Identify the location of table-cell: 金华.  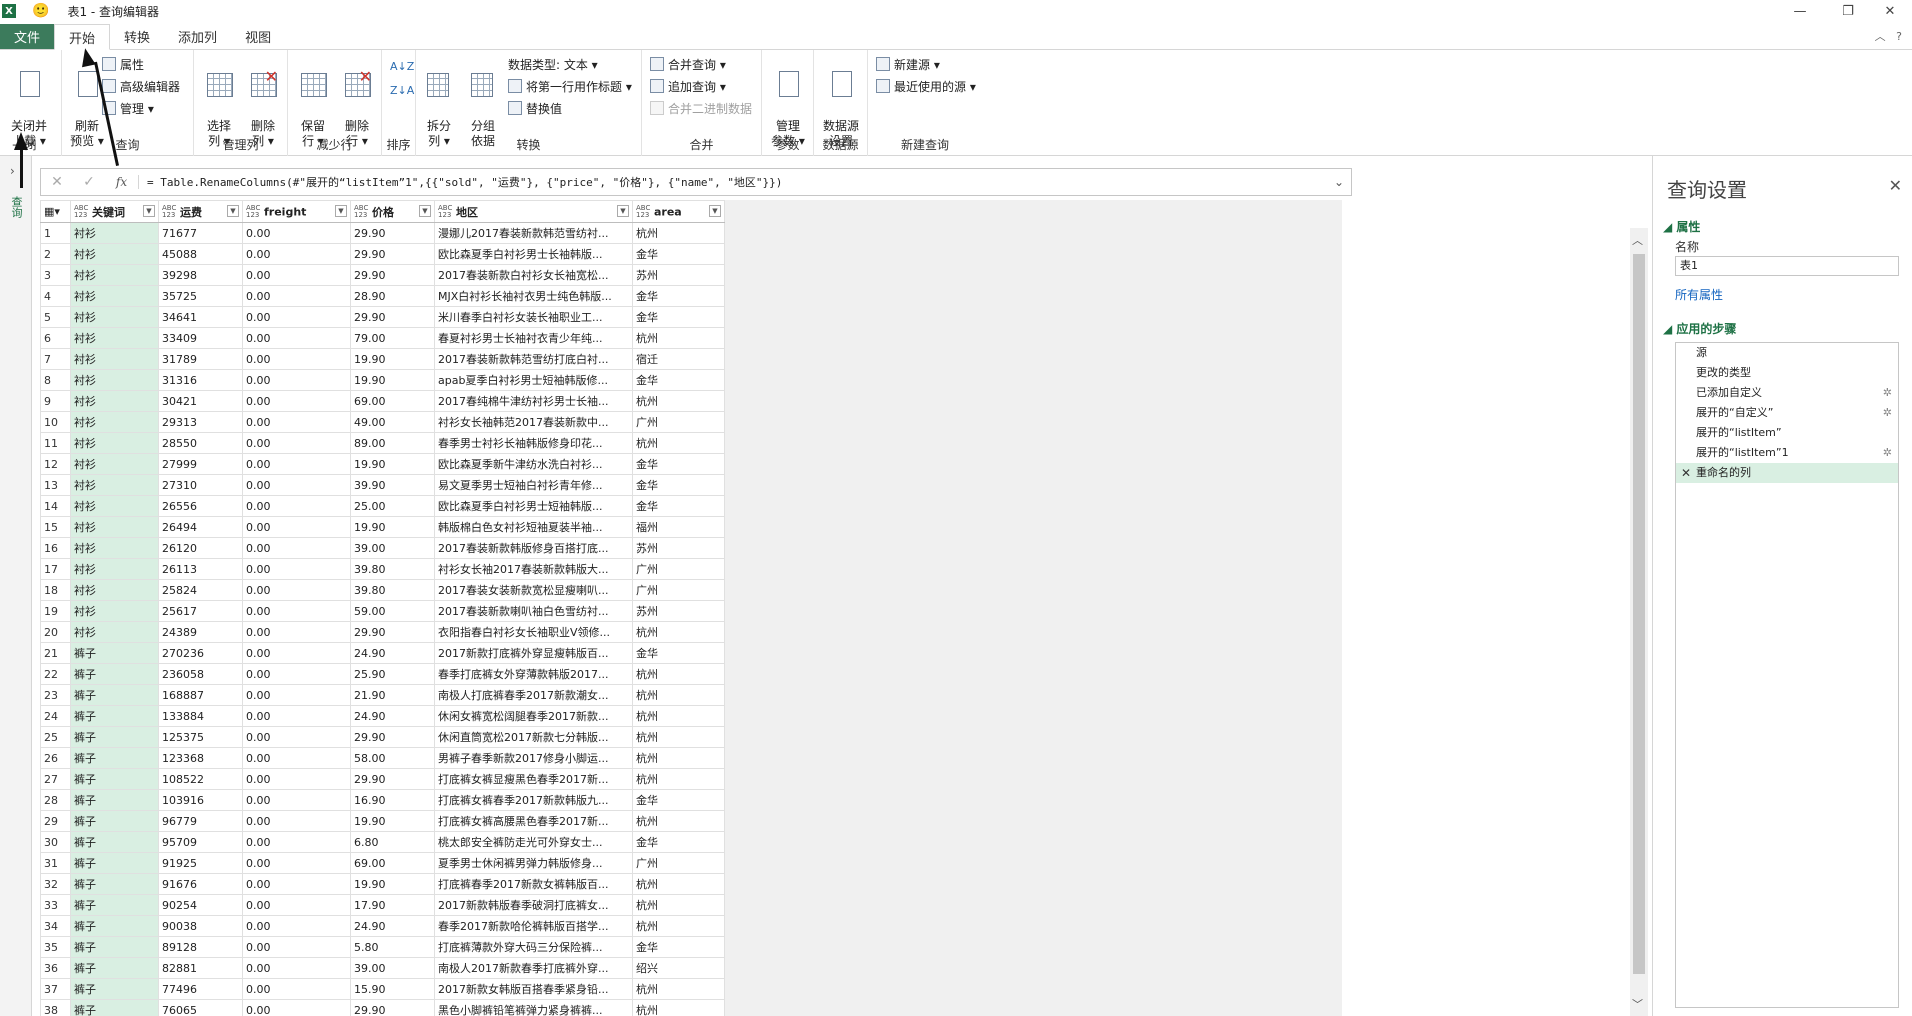
(678, 947).